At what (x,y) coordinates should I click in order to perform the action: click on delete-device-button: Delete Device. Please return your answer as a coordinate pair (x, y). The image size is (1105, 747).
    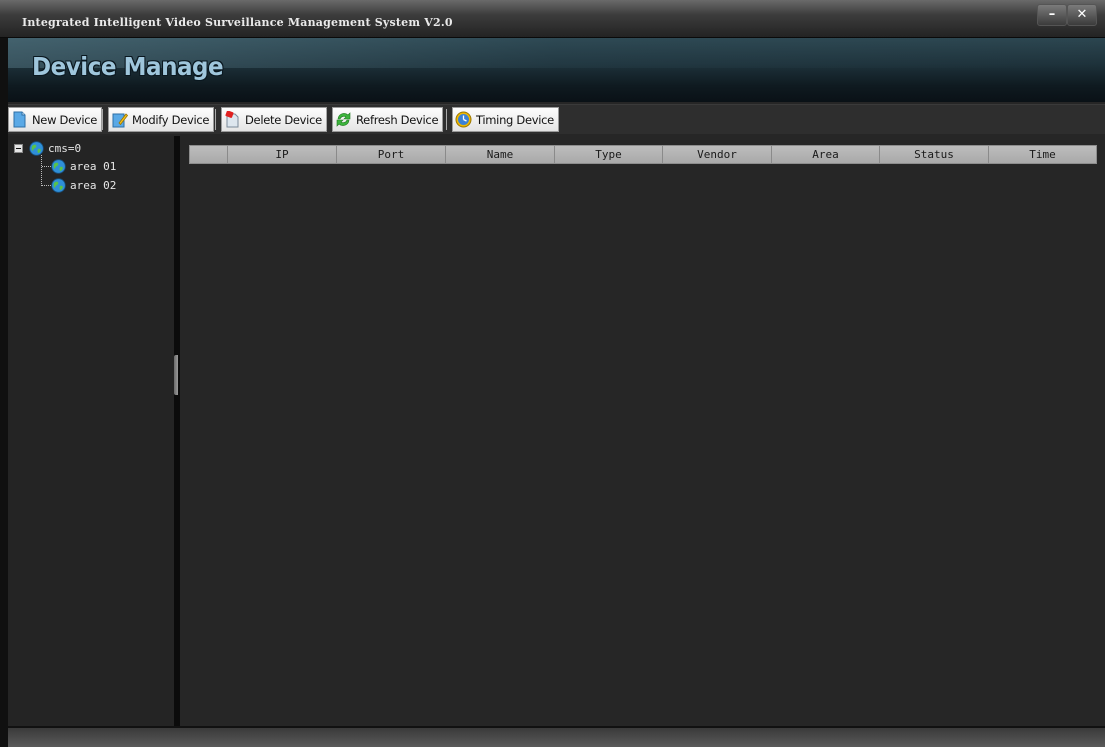
    Looking at the image, I should click on (274, 119).